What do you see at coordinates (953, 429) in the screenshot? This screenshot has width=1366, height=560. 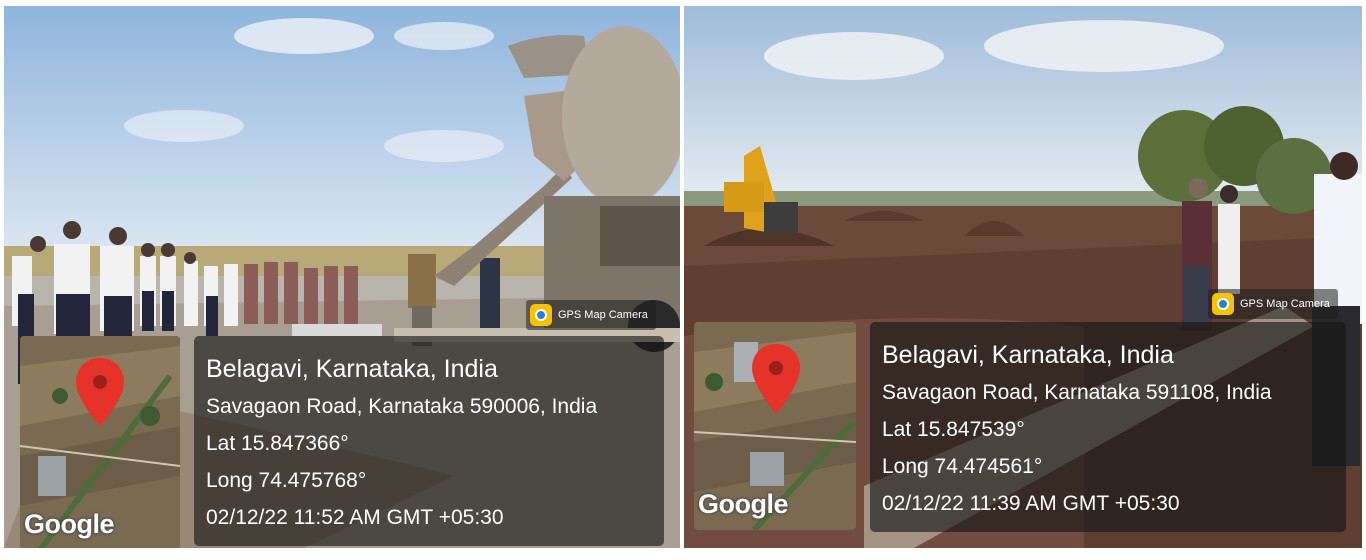 I see `latitude-text: Lat 15.847539°` at bounding box center [953, 429].